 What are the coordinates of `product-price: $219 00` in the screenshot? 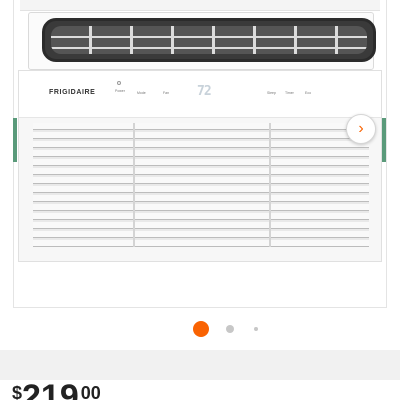 It's located at (56, 390).